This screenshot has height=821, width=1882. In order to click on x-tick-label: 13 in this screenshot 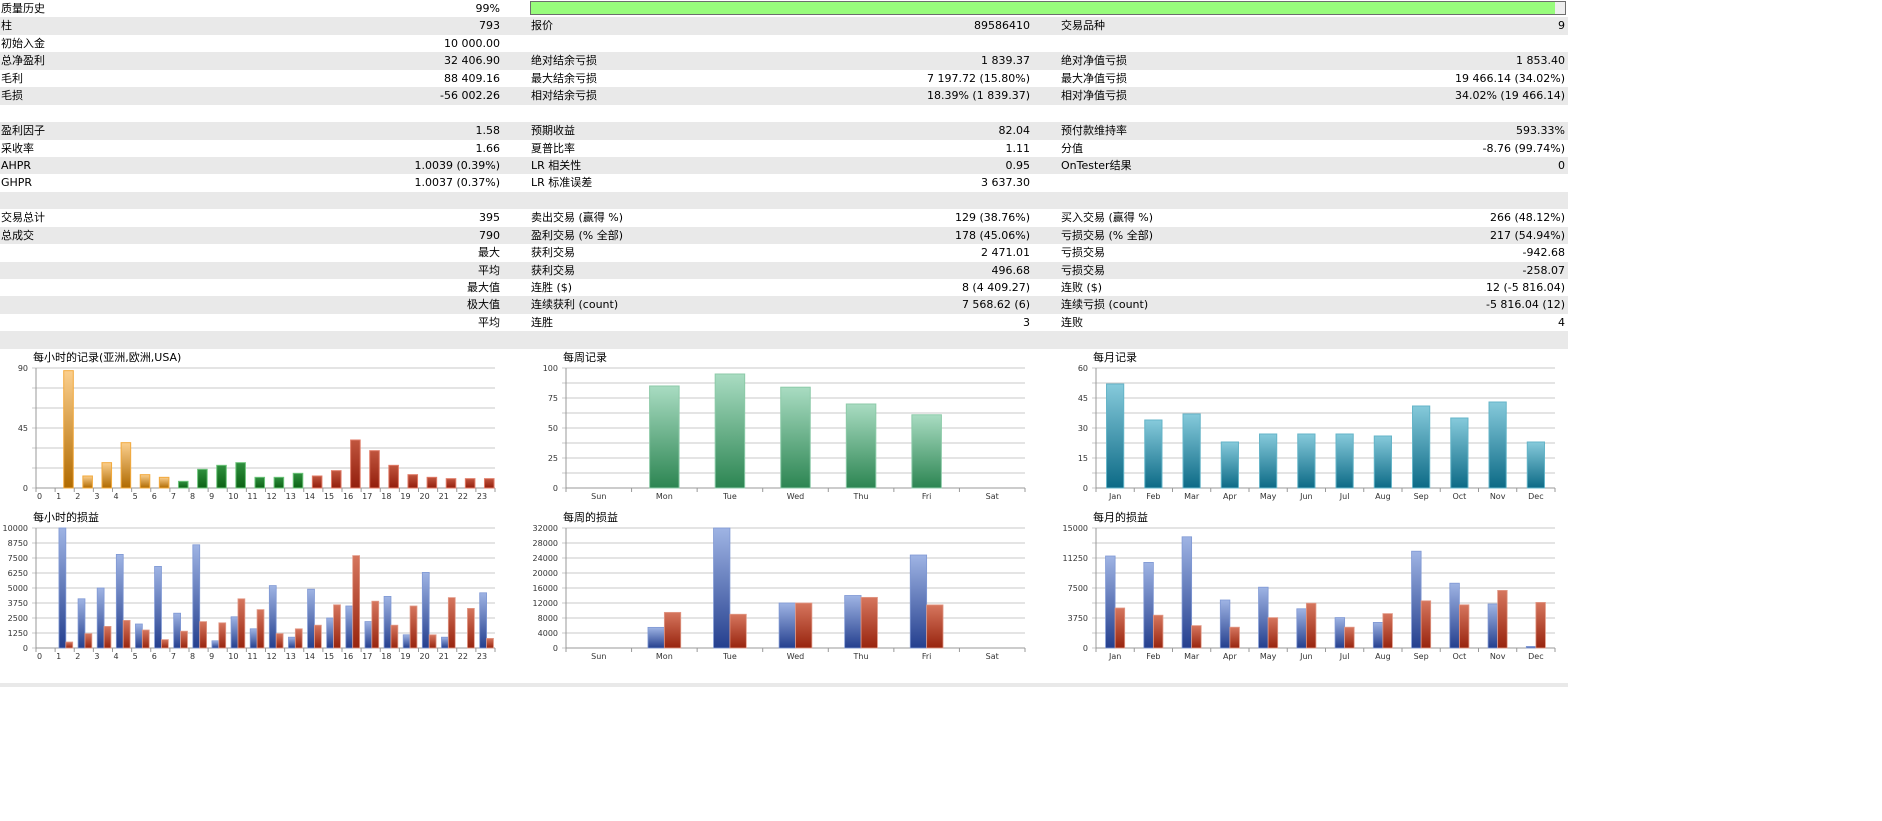, I will do `click(291, 496)`.